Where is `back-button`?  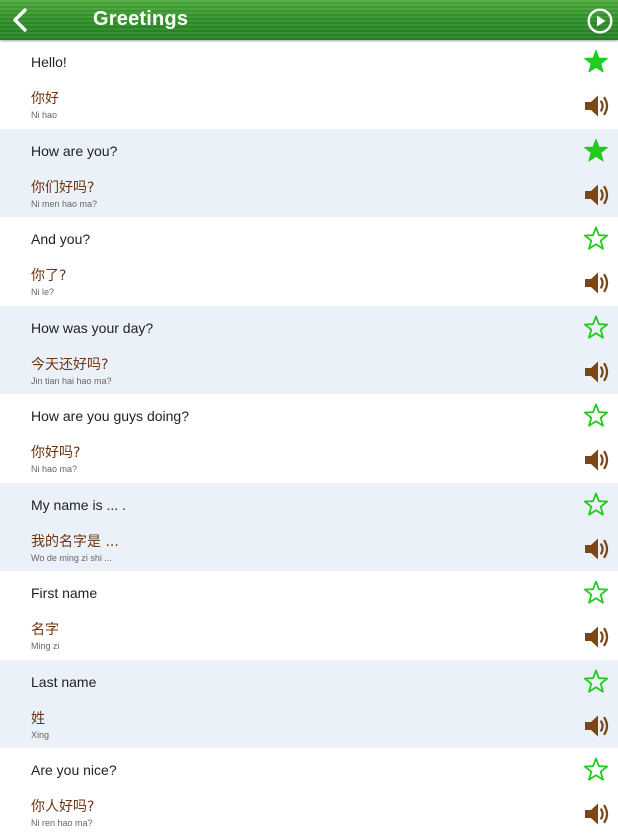
back-button is located at coordinates (21, 20).